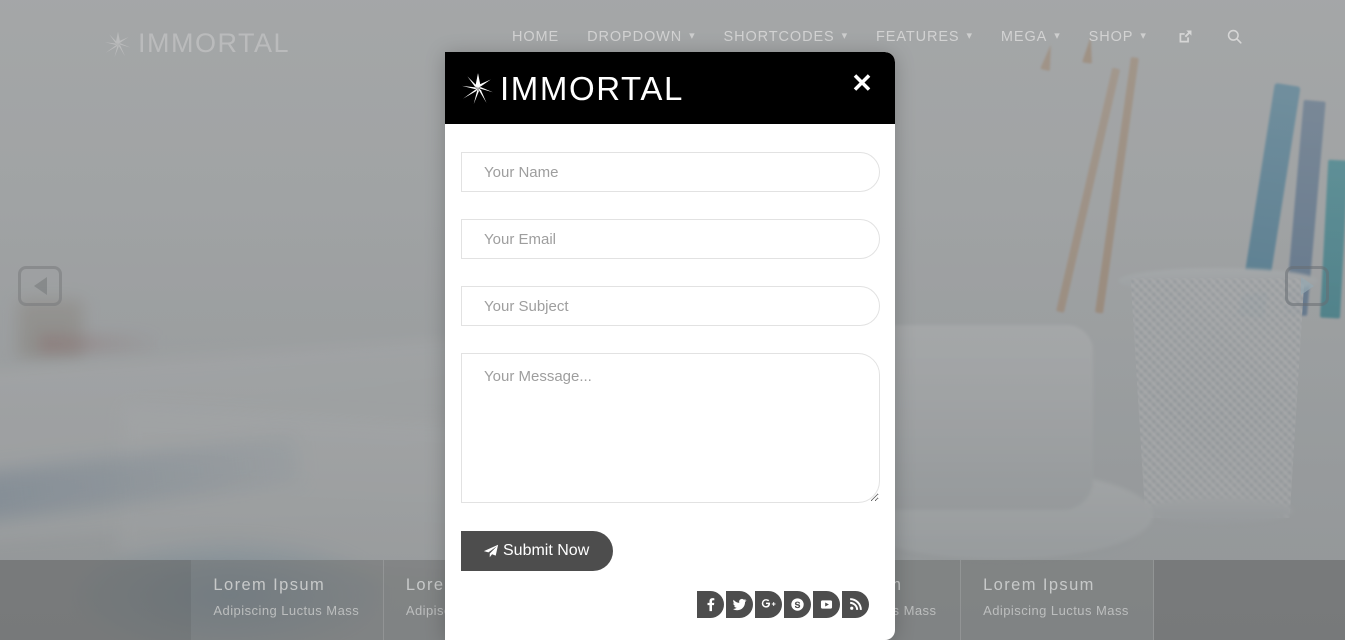 The width and height of the screenshot is (1345, 640). Describe the element at coordinates (797, 604) in the screenshot. I see `skype-icon` at that location.